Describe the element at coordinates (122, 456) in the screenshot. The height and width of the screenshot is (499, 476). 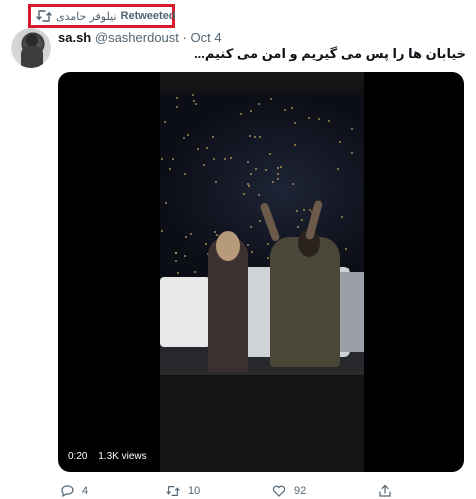
I see `video-views: 1.3K views` at that location.